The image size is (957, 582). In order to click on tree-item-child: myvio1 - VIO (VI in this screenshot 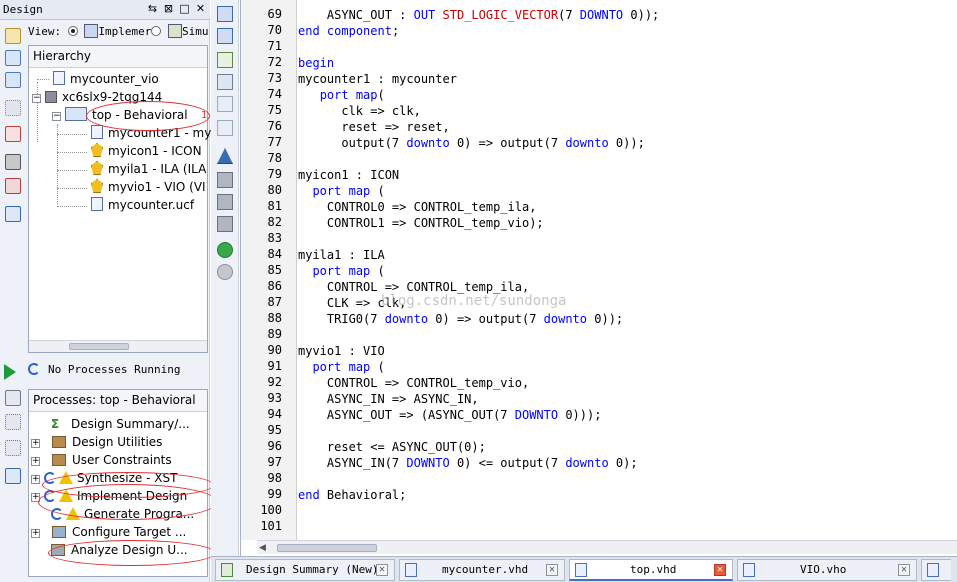, I will do `click(148, 187)`.